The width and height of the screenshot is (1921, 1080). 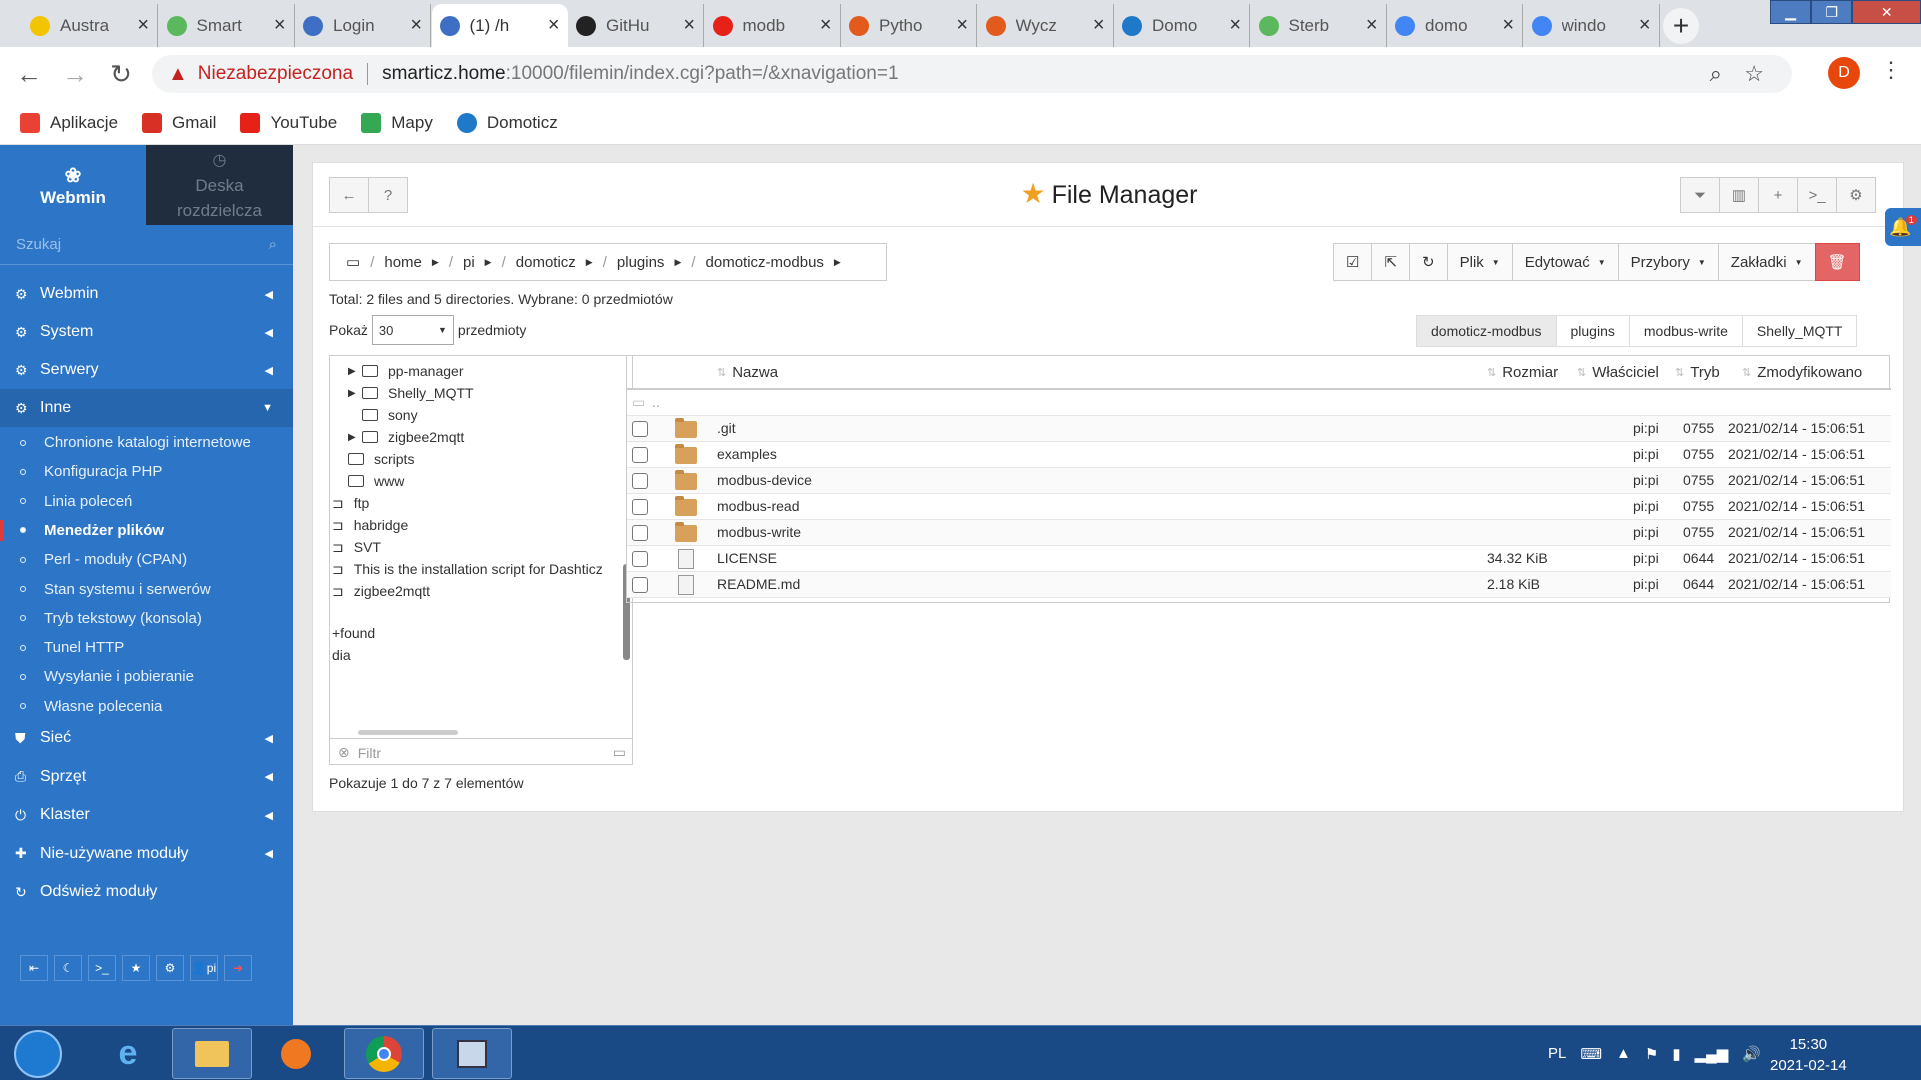 What do you see at coordinates (344, 752) in the screenshot?
I see `clear-icon: ⊗` at bounding box center [344, 752].